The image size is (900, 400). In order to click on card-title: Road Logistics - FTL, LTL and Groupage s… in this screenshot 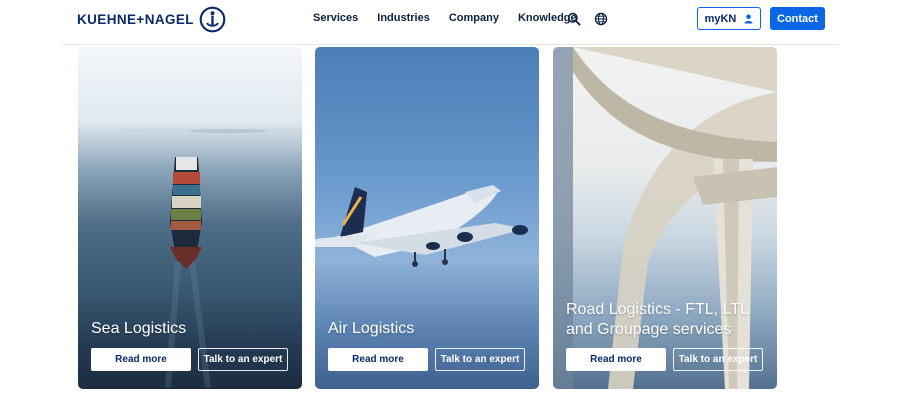, I will do `click(657, 319)`.